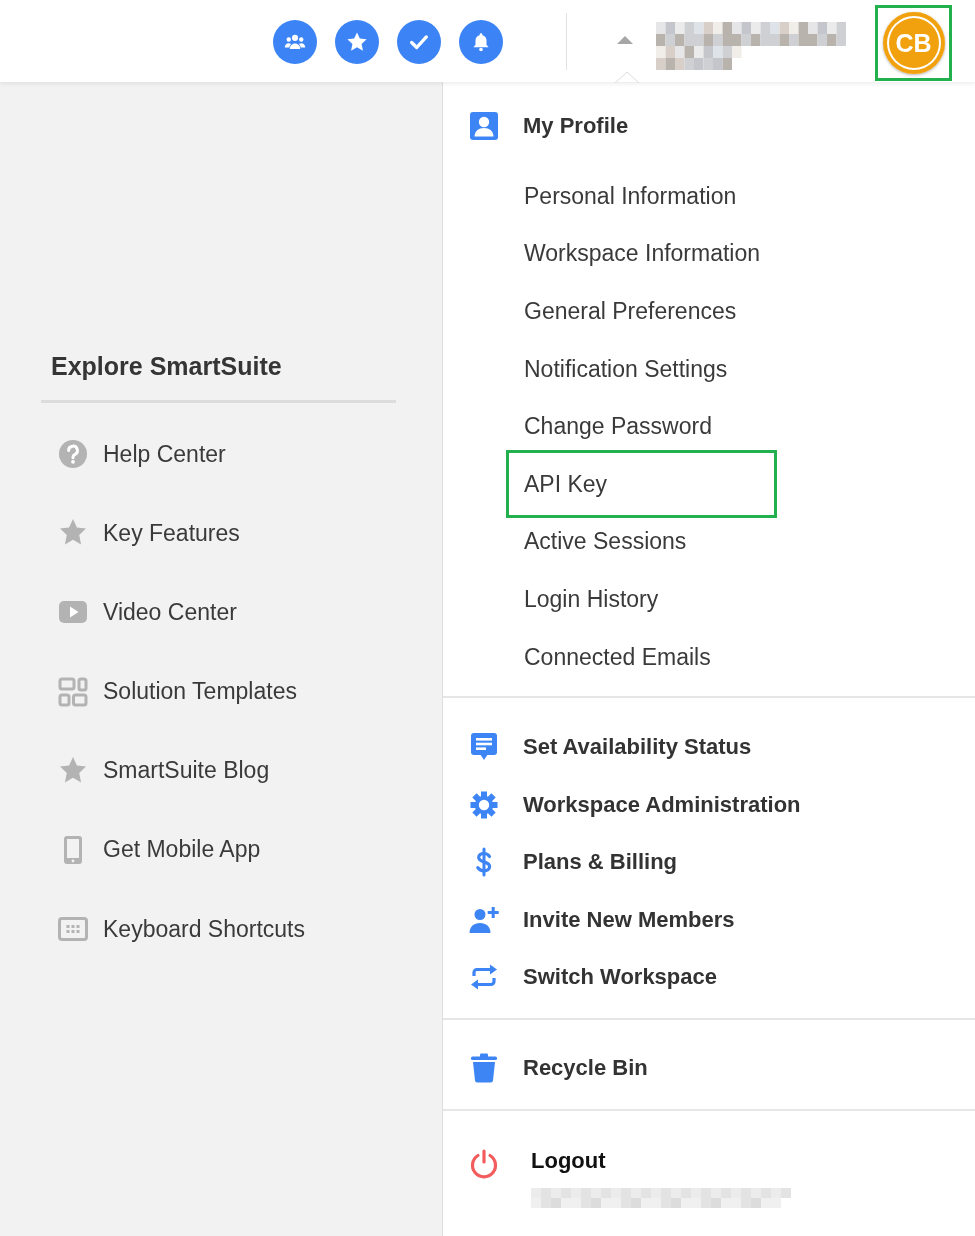 Image resolution: width=975 pixels, height=1236 pixels. I want to click on sidebar-link: Get Mobile App, so click(159, 849).